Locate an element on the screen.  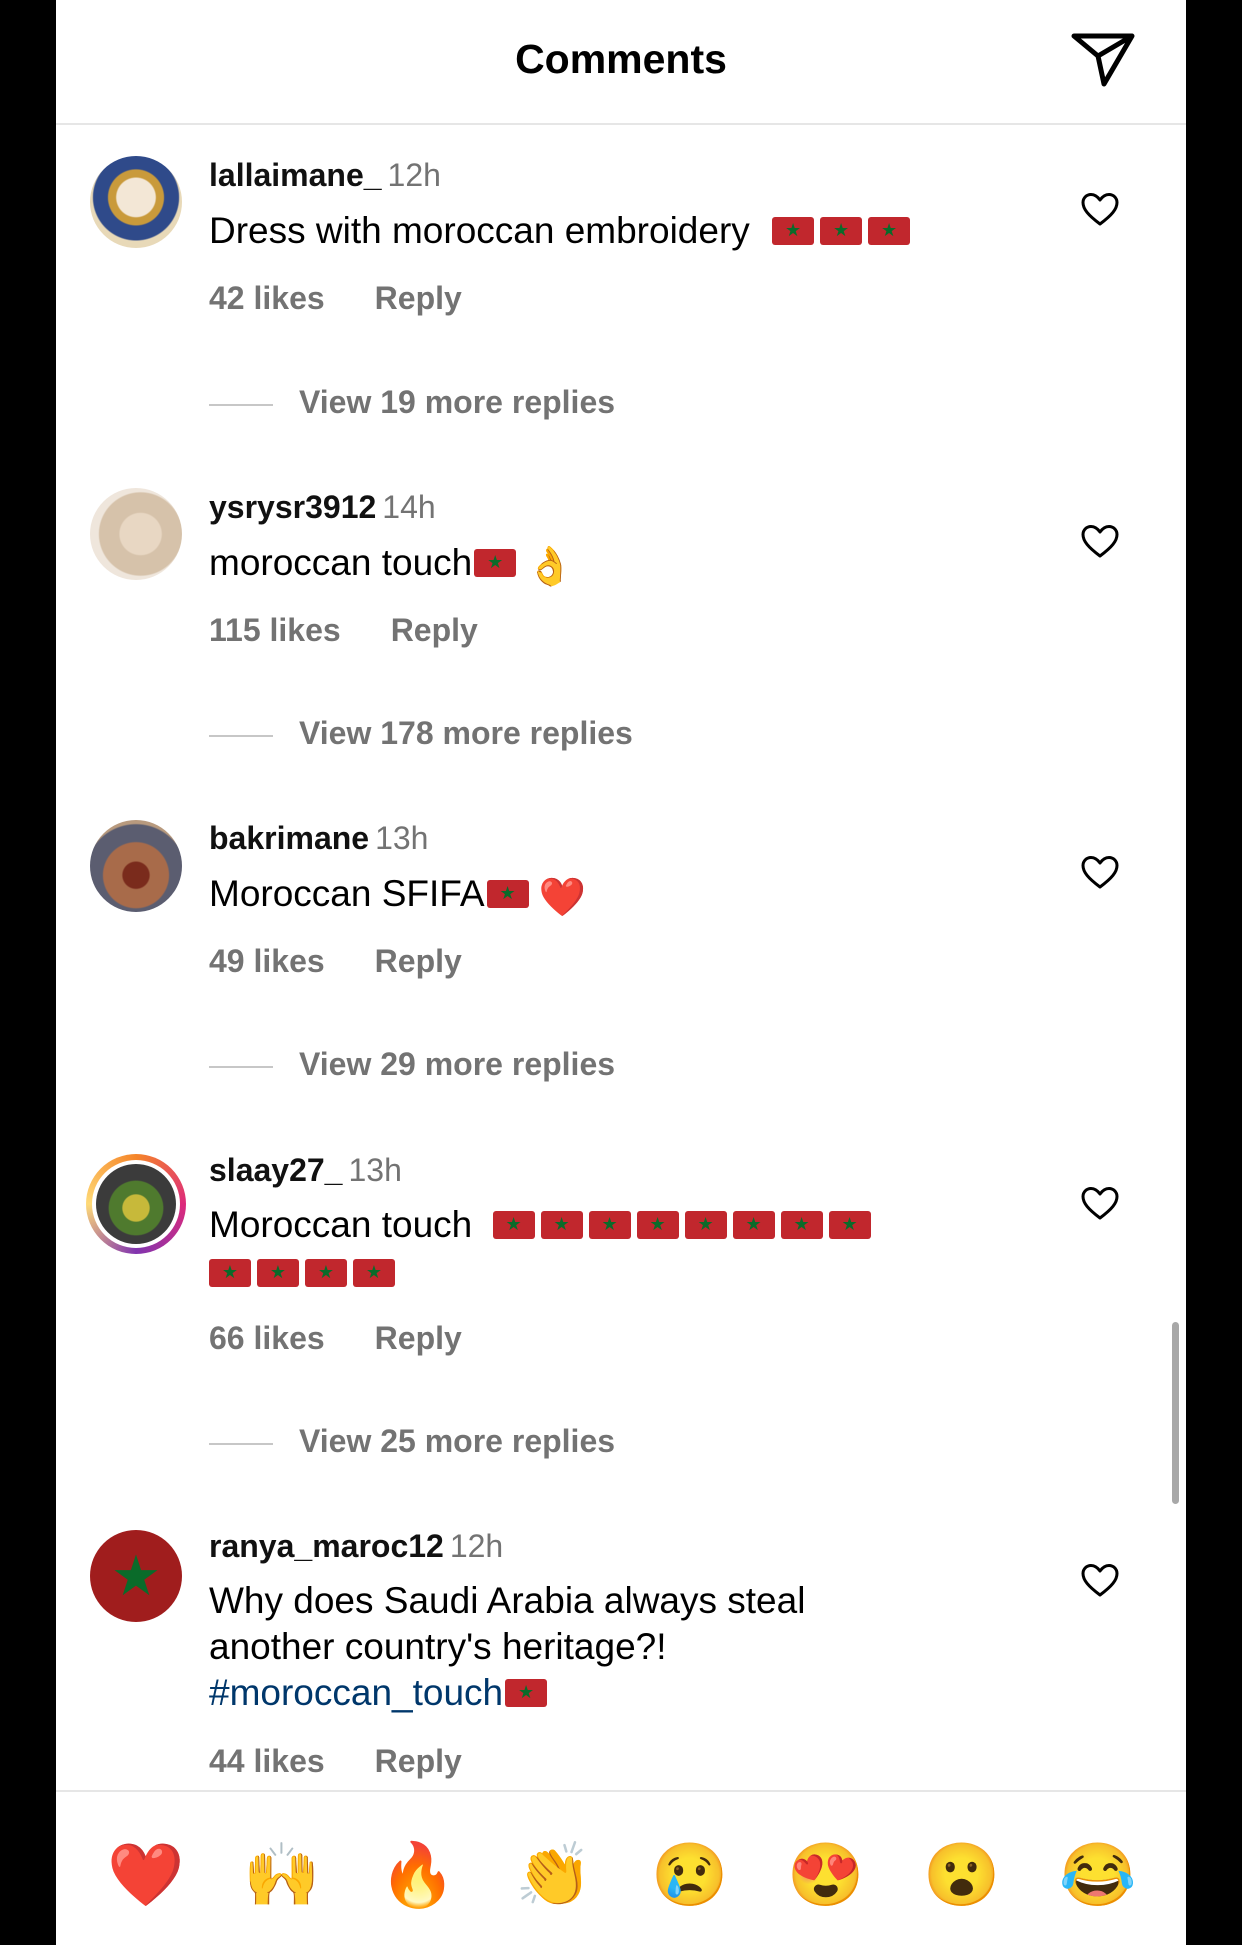
page-title: Comments is located at coordinates (621, 59).